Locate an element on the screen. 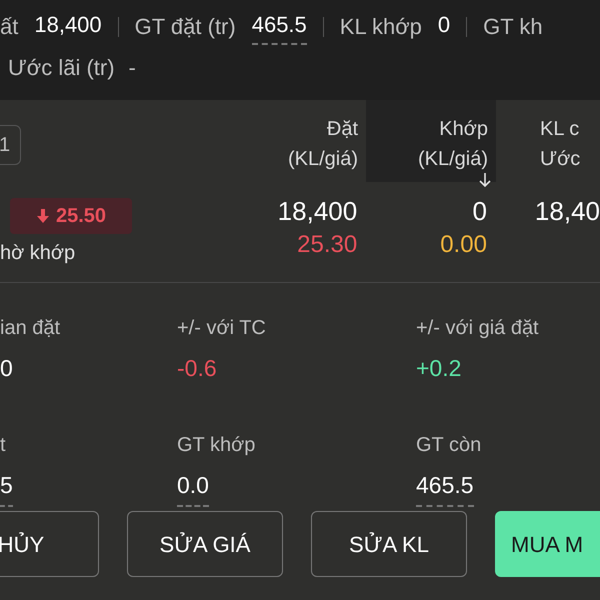 This screenshot has width=600, height=600. detail-value: +0.2 is located at coordinates (439, 368).